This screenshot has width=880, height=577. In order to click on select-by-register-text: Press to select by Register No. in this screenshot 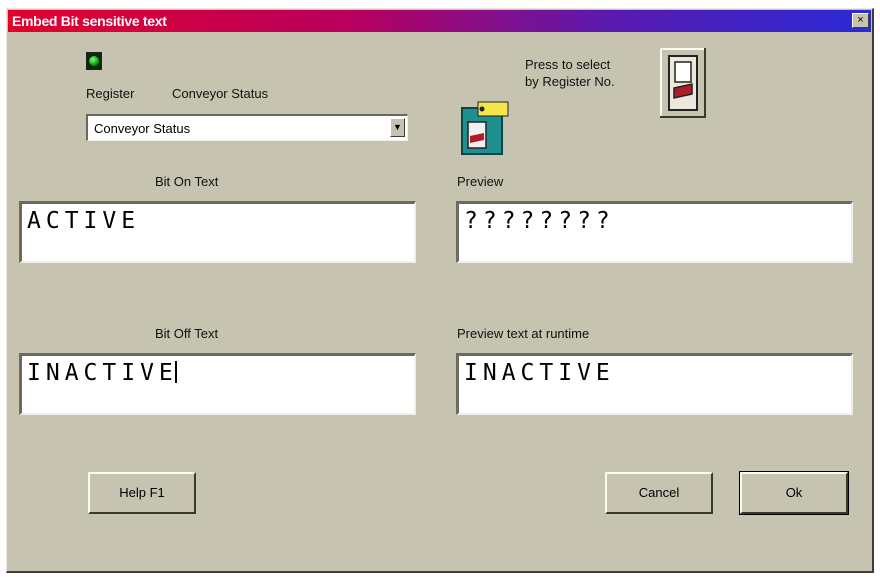, I will do `click(570, 73)`.